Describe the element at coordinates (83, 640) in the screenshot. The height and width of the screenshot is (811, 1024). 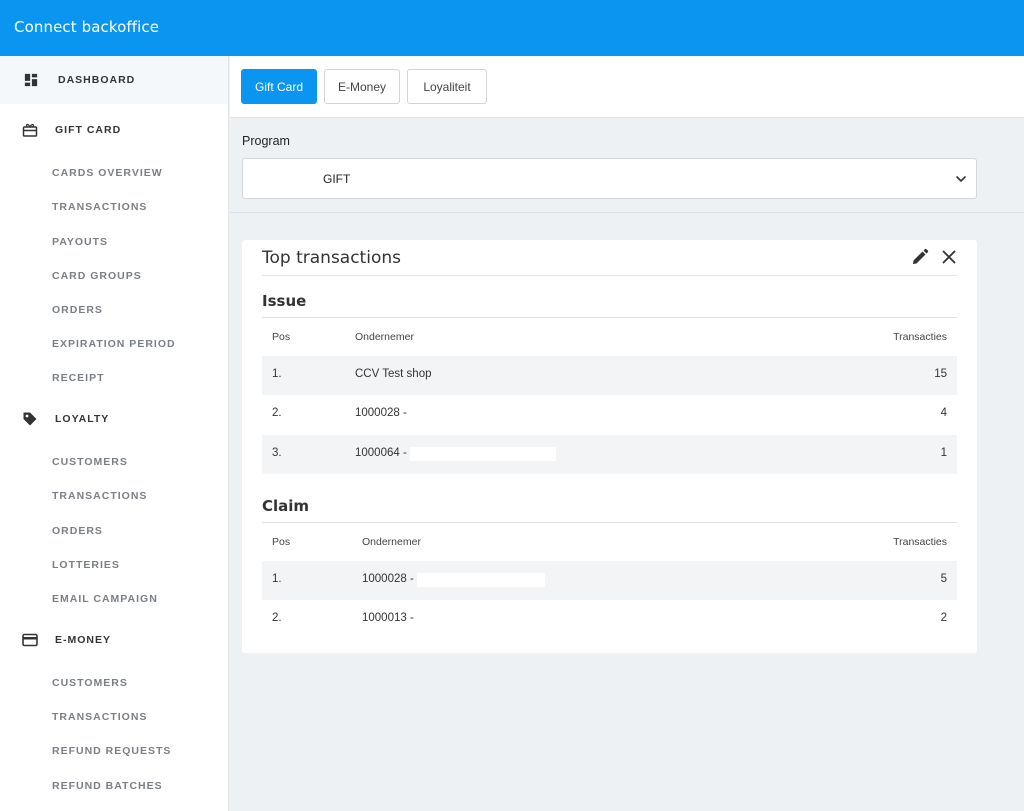
I see `sidebar-item-label: E-MONEY` at that location.